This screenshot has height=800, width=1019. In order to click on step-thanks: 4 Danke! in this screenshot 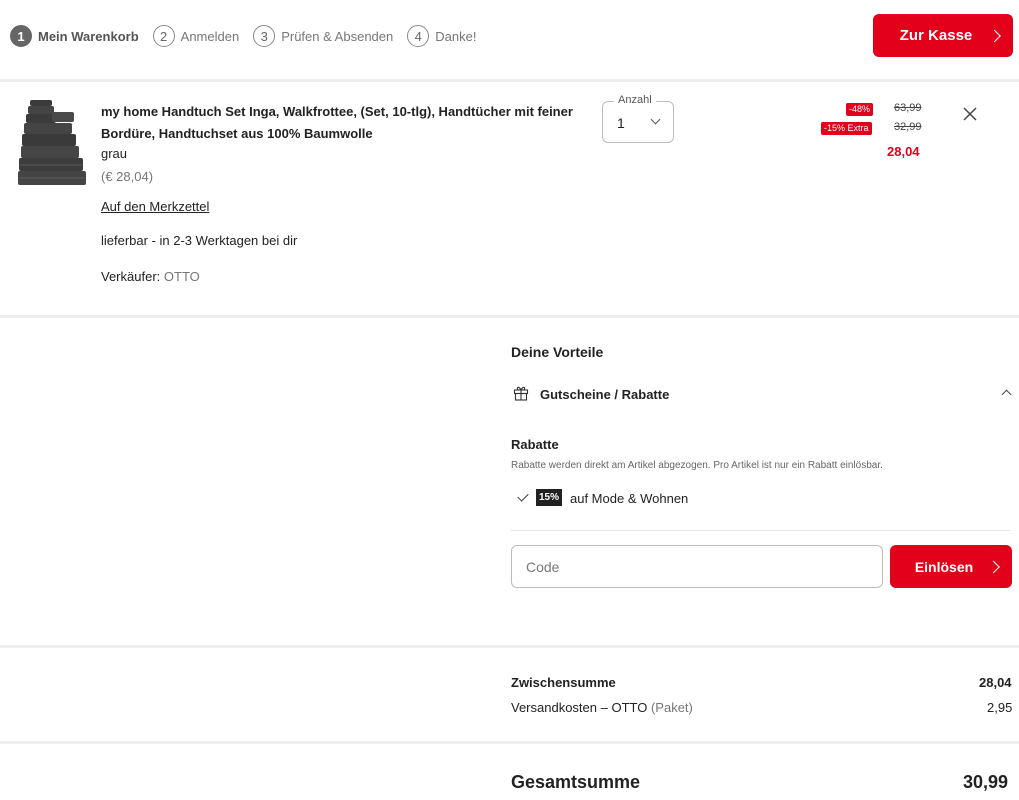, I will do `click(441, 36)`.